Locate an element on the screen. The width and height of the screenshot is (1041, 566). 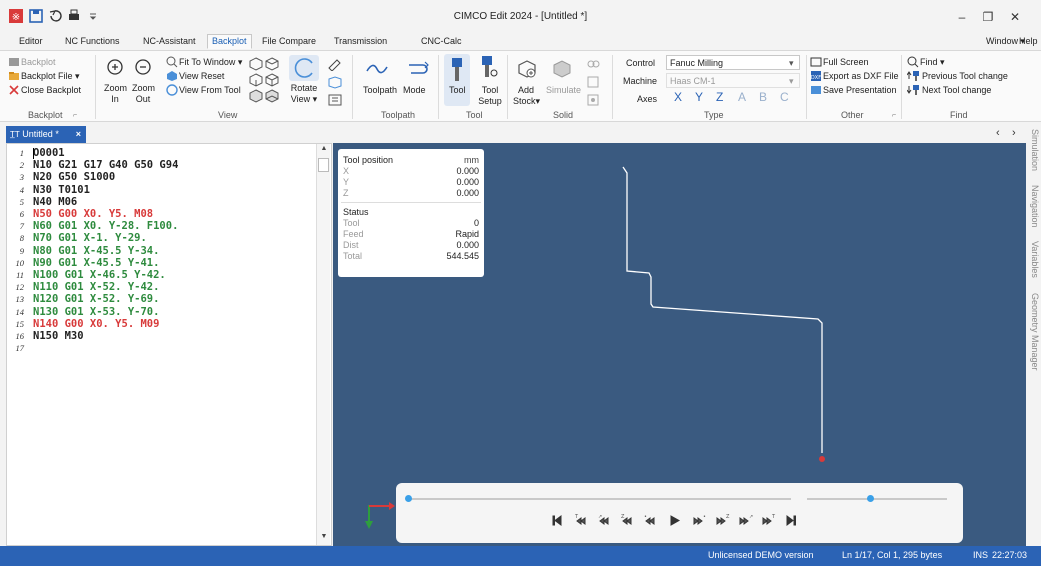
previous-tool-icon: T is located at coordinates (580, 519).